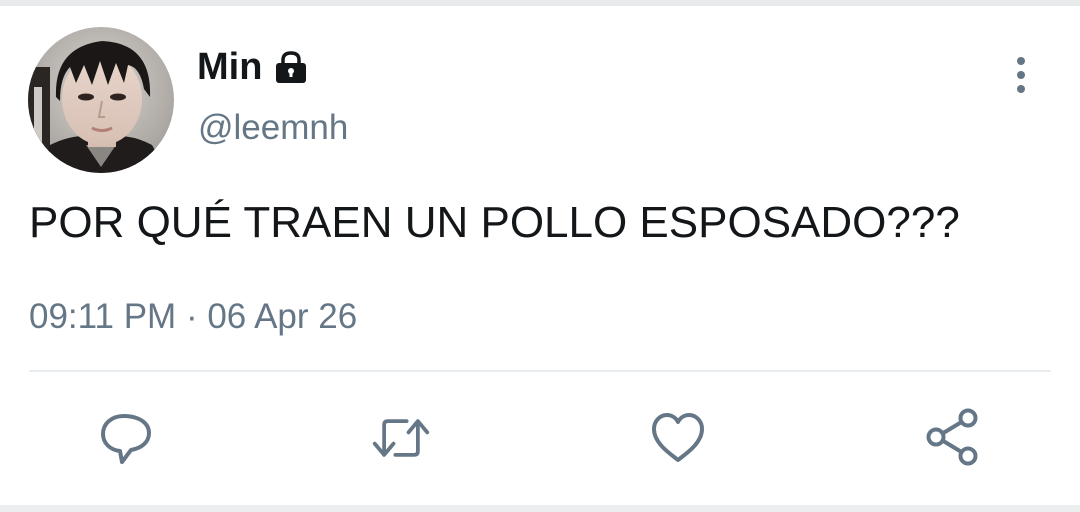  Describe the element at coordinates (229, 67) in the screenshot. I see `display-name: Min` at that location.